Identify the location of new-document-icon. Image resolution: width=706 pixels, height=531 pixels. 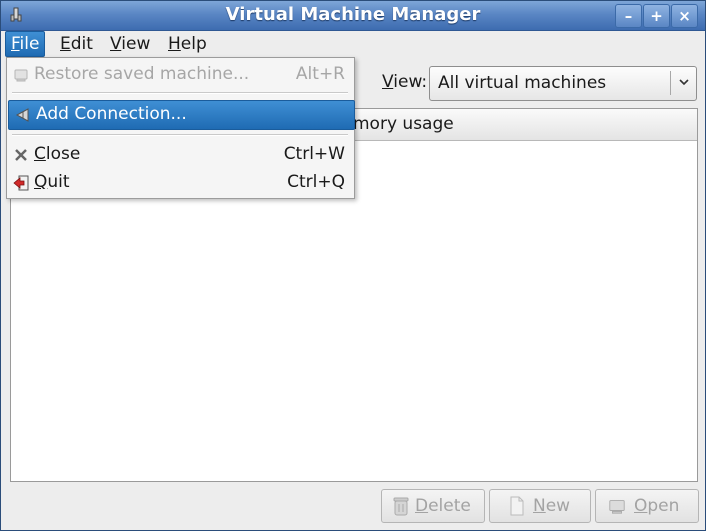
(517, 506).